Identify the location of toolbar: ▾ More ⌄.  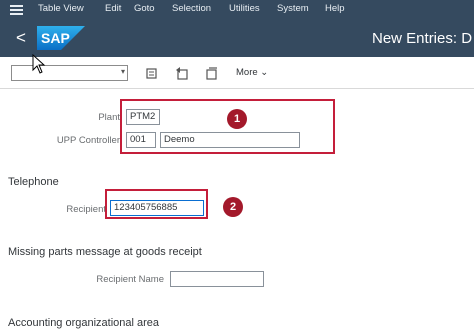
(237, 73).